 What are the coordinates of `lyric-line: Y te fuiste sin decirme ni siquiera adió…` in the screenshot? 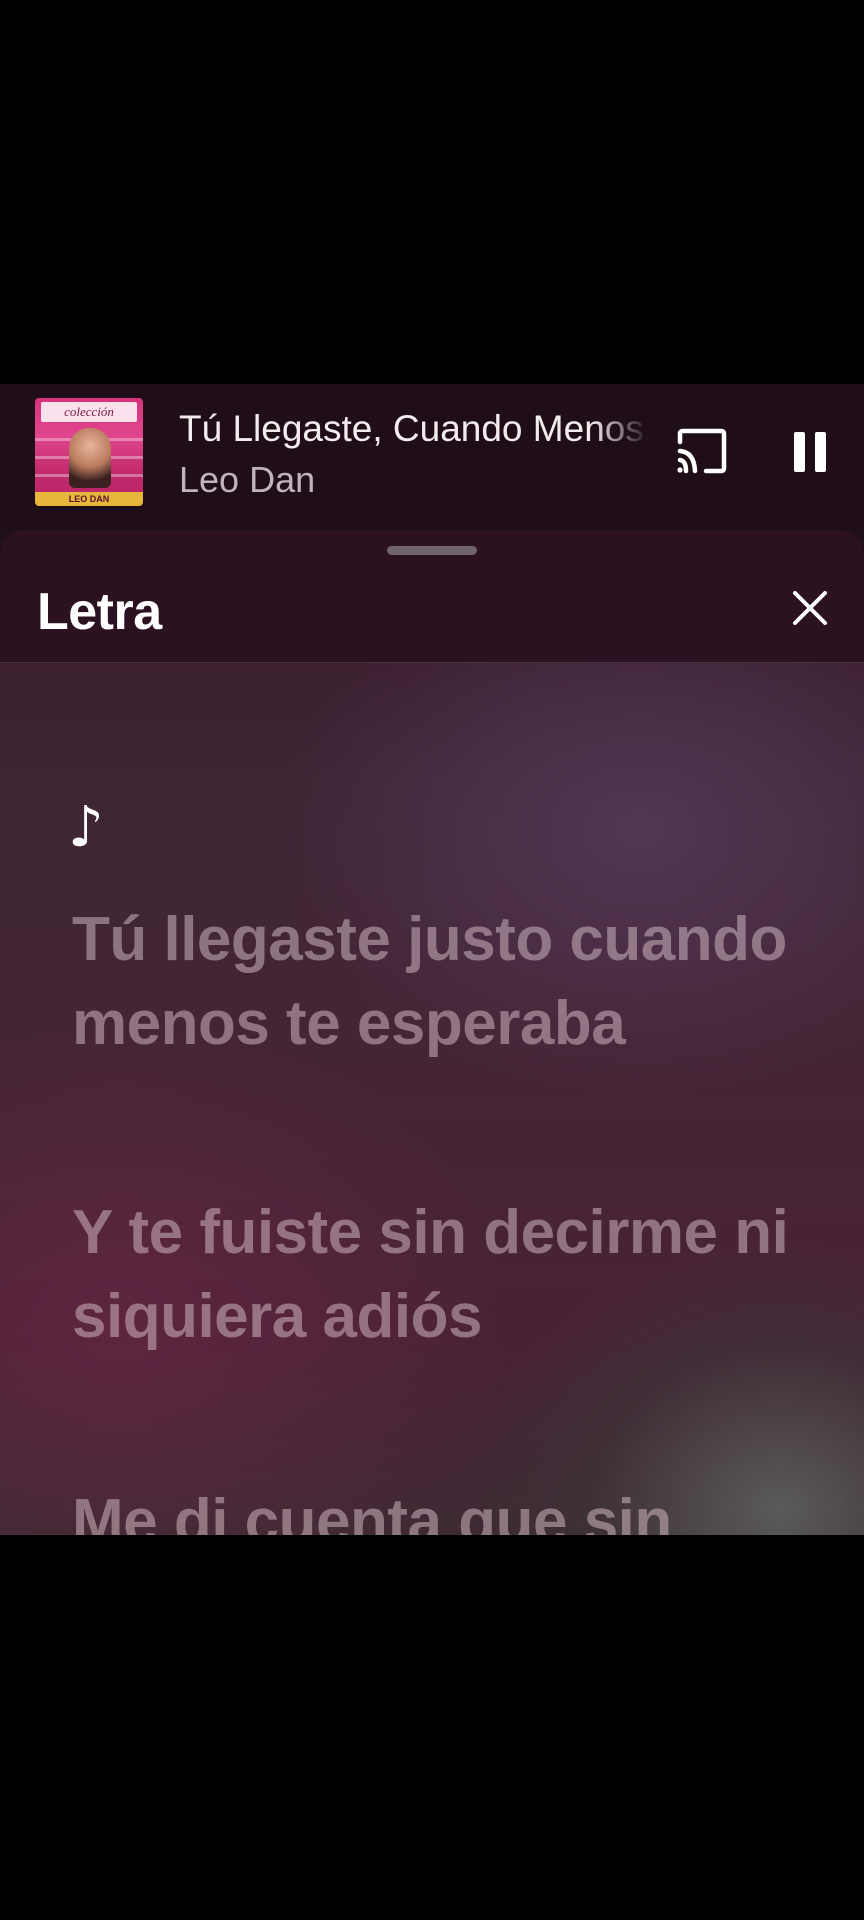 It's located at (430, 1274).